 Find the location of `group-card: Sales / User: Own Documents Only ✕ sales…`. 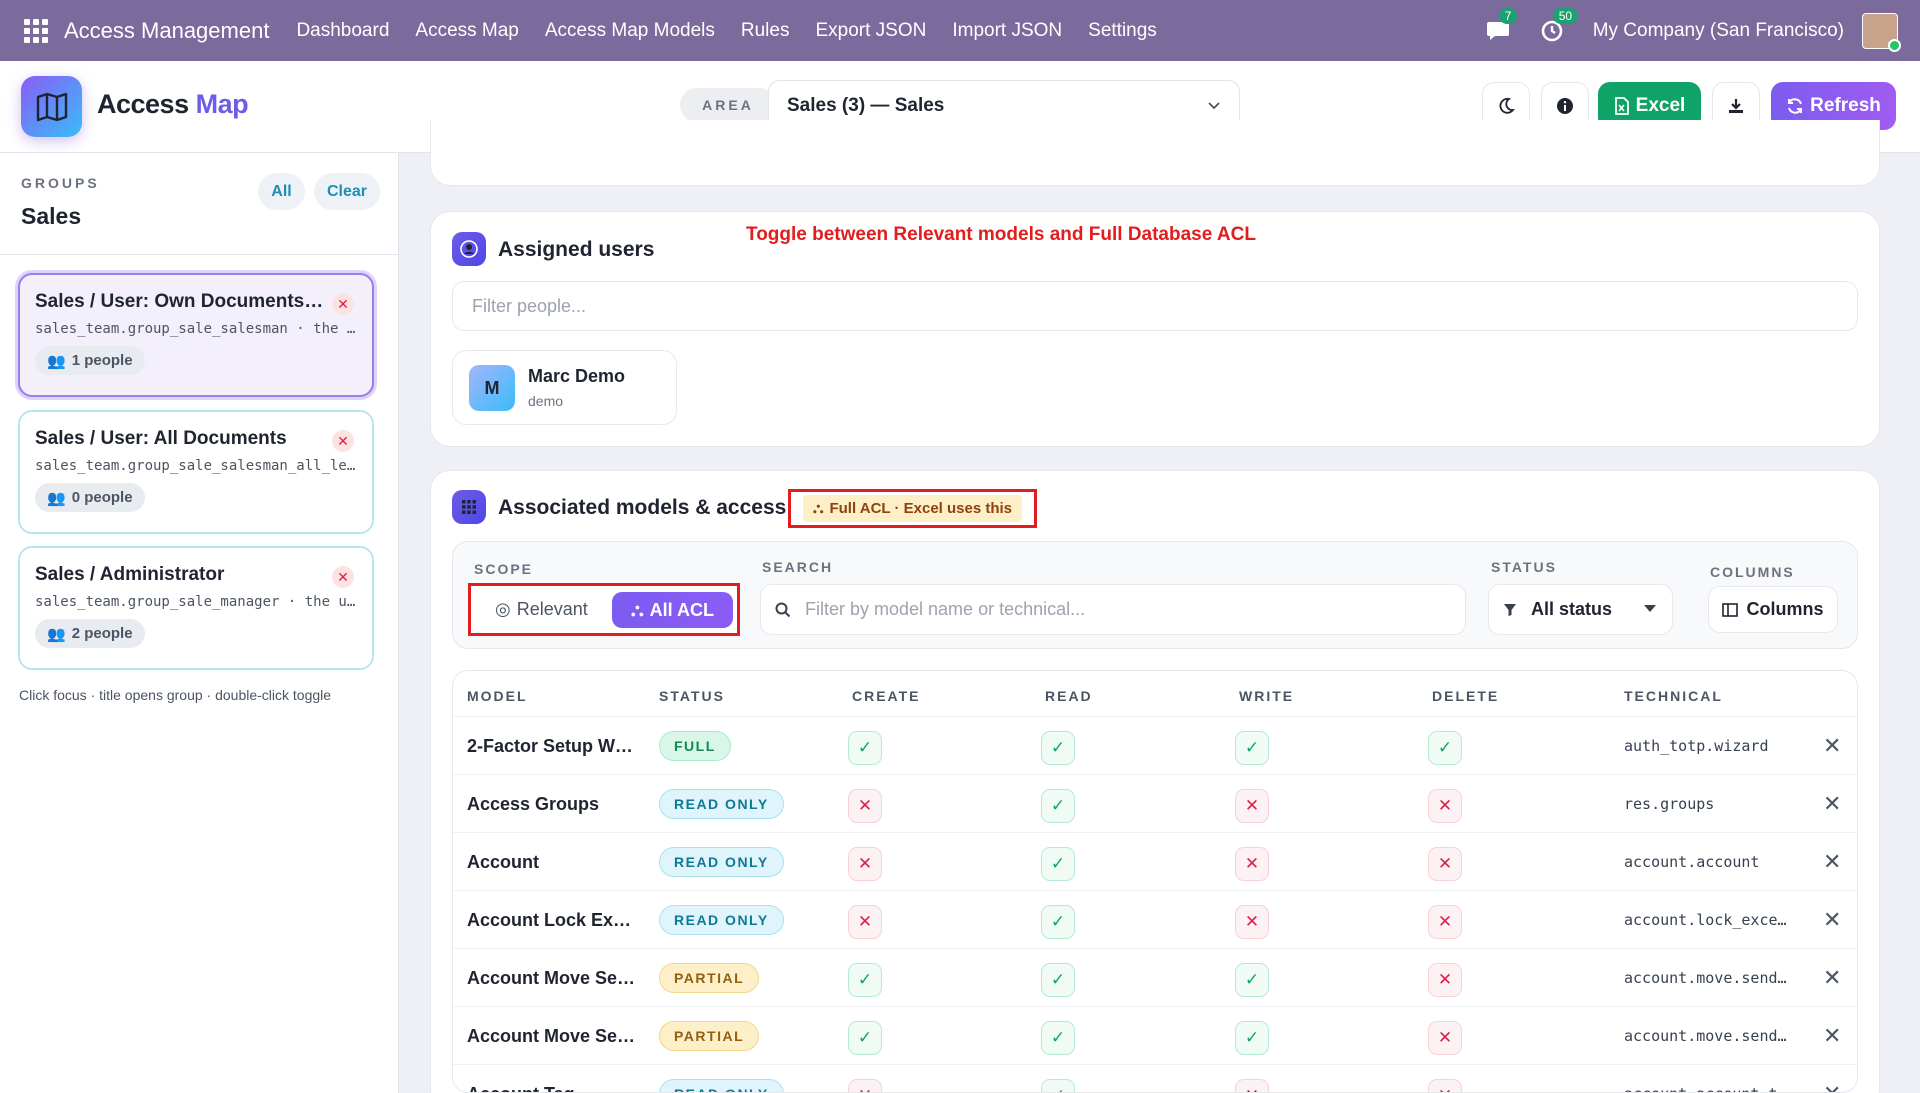

group-card: Sales / User: Own Documents Only ✕ sales… is located at coordinates (196, 335).